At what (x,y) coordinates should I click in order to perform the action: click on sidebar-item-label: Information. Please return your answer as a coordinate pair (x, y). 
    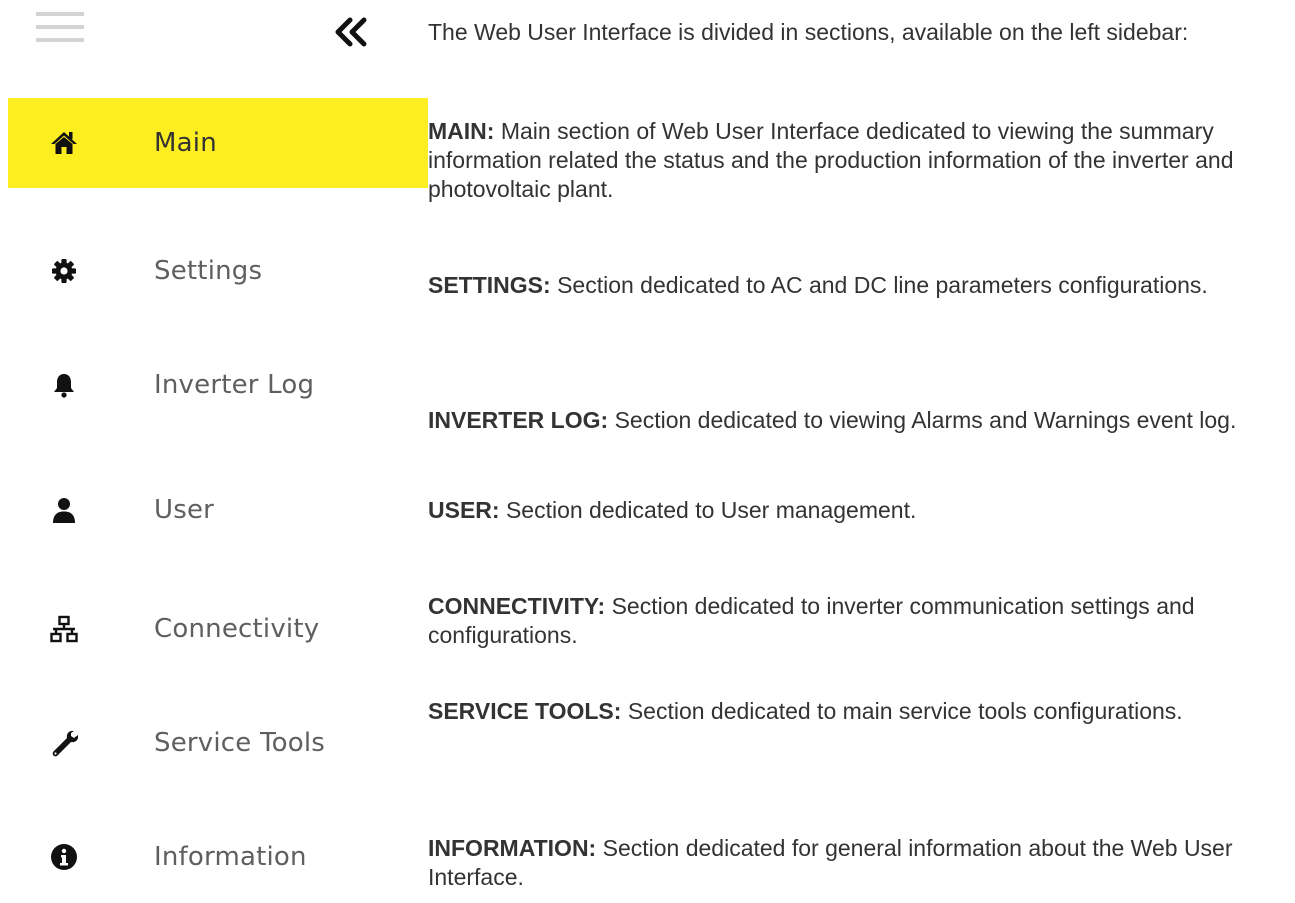
    Looking at the image, I should click on (230, 857).